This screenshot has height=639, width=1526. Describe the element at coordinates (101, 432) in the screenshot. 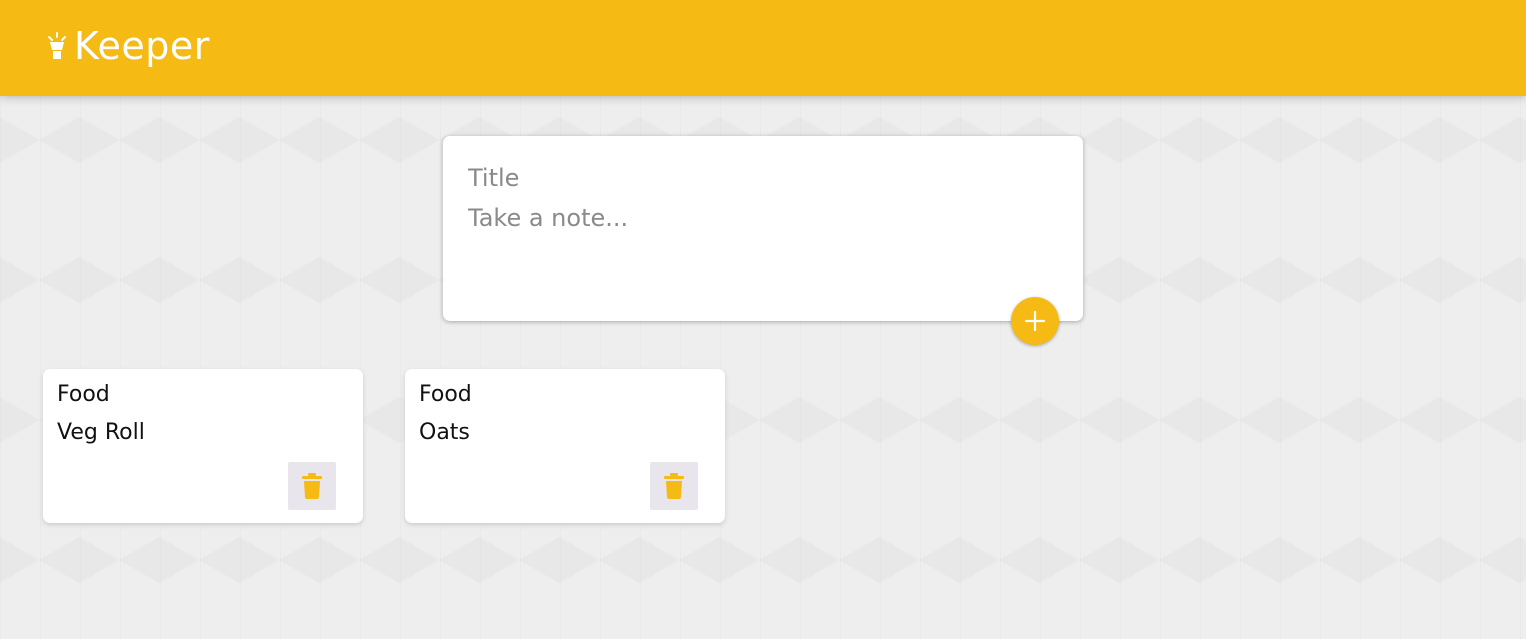

I see `note-content: Veg Roll` at that location.